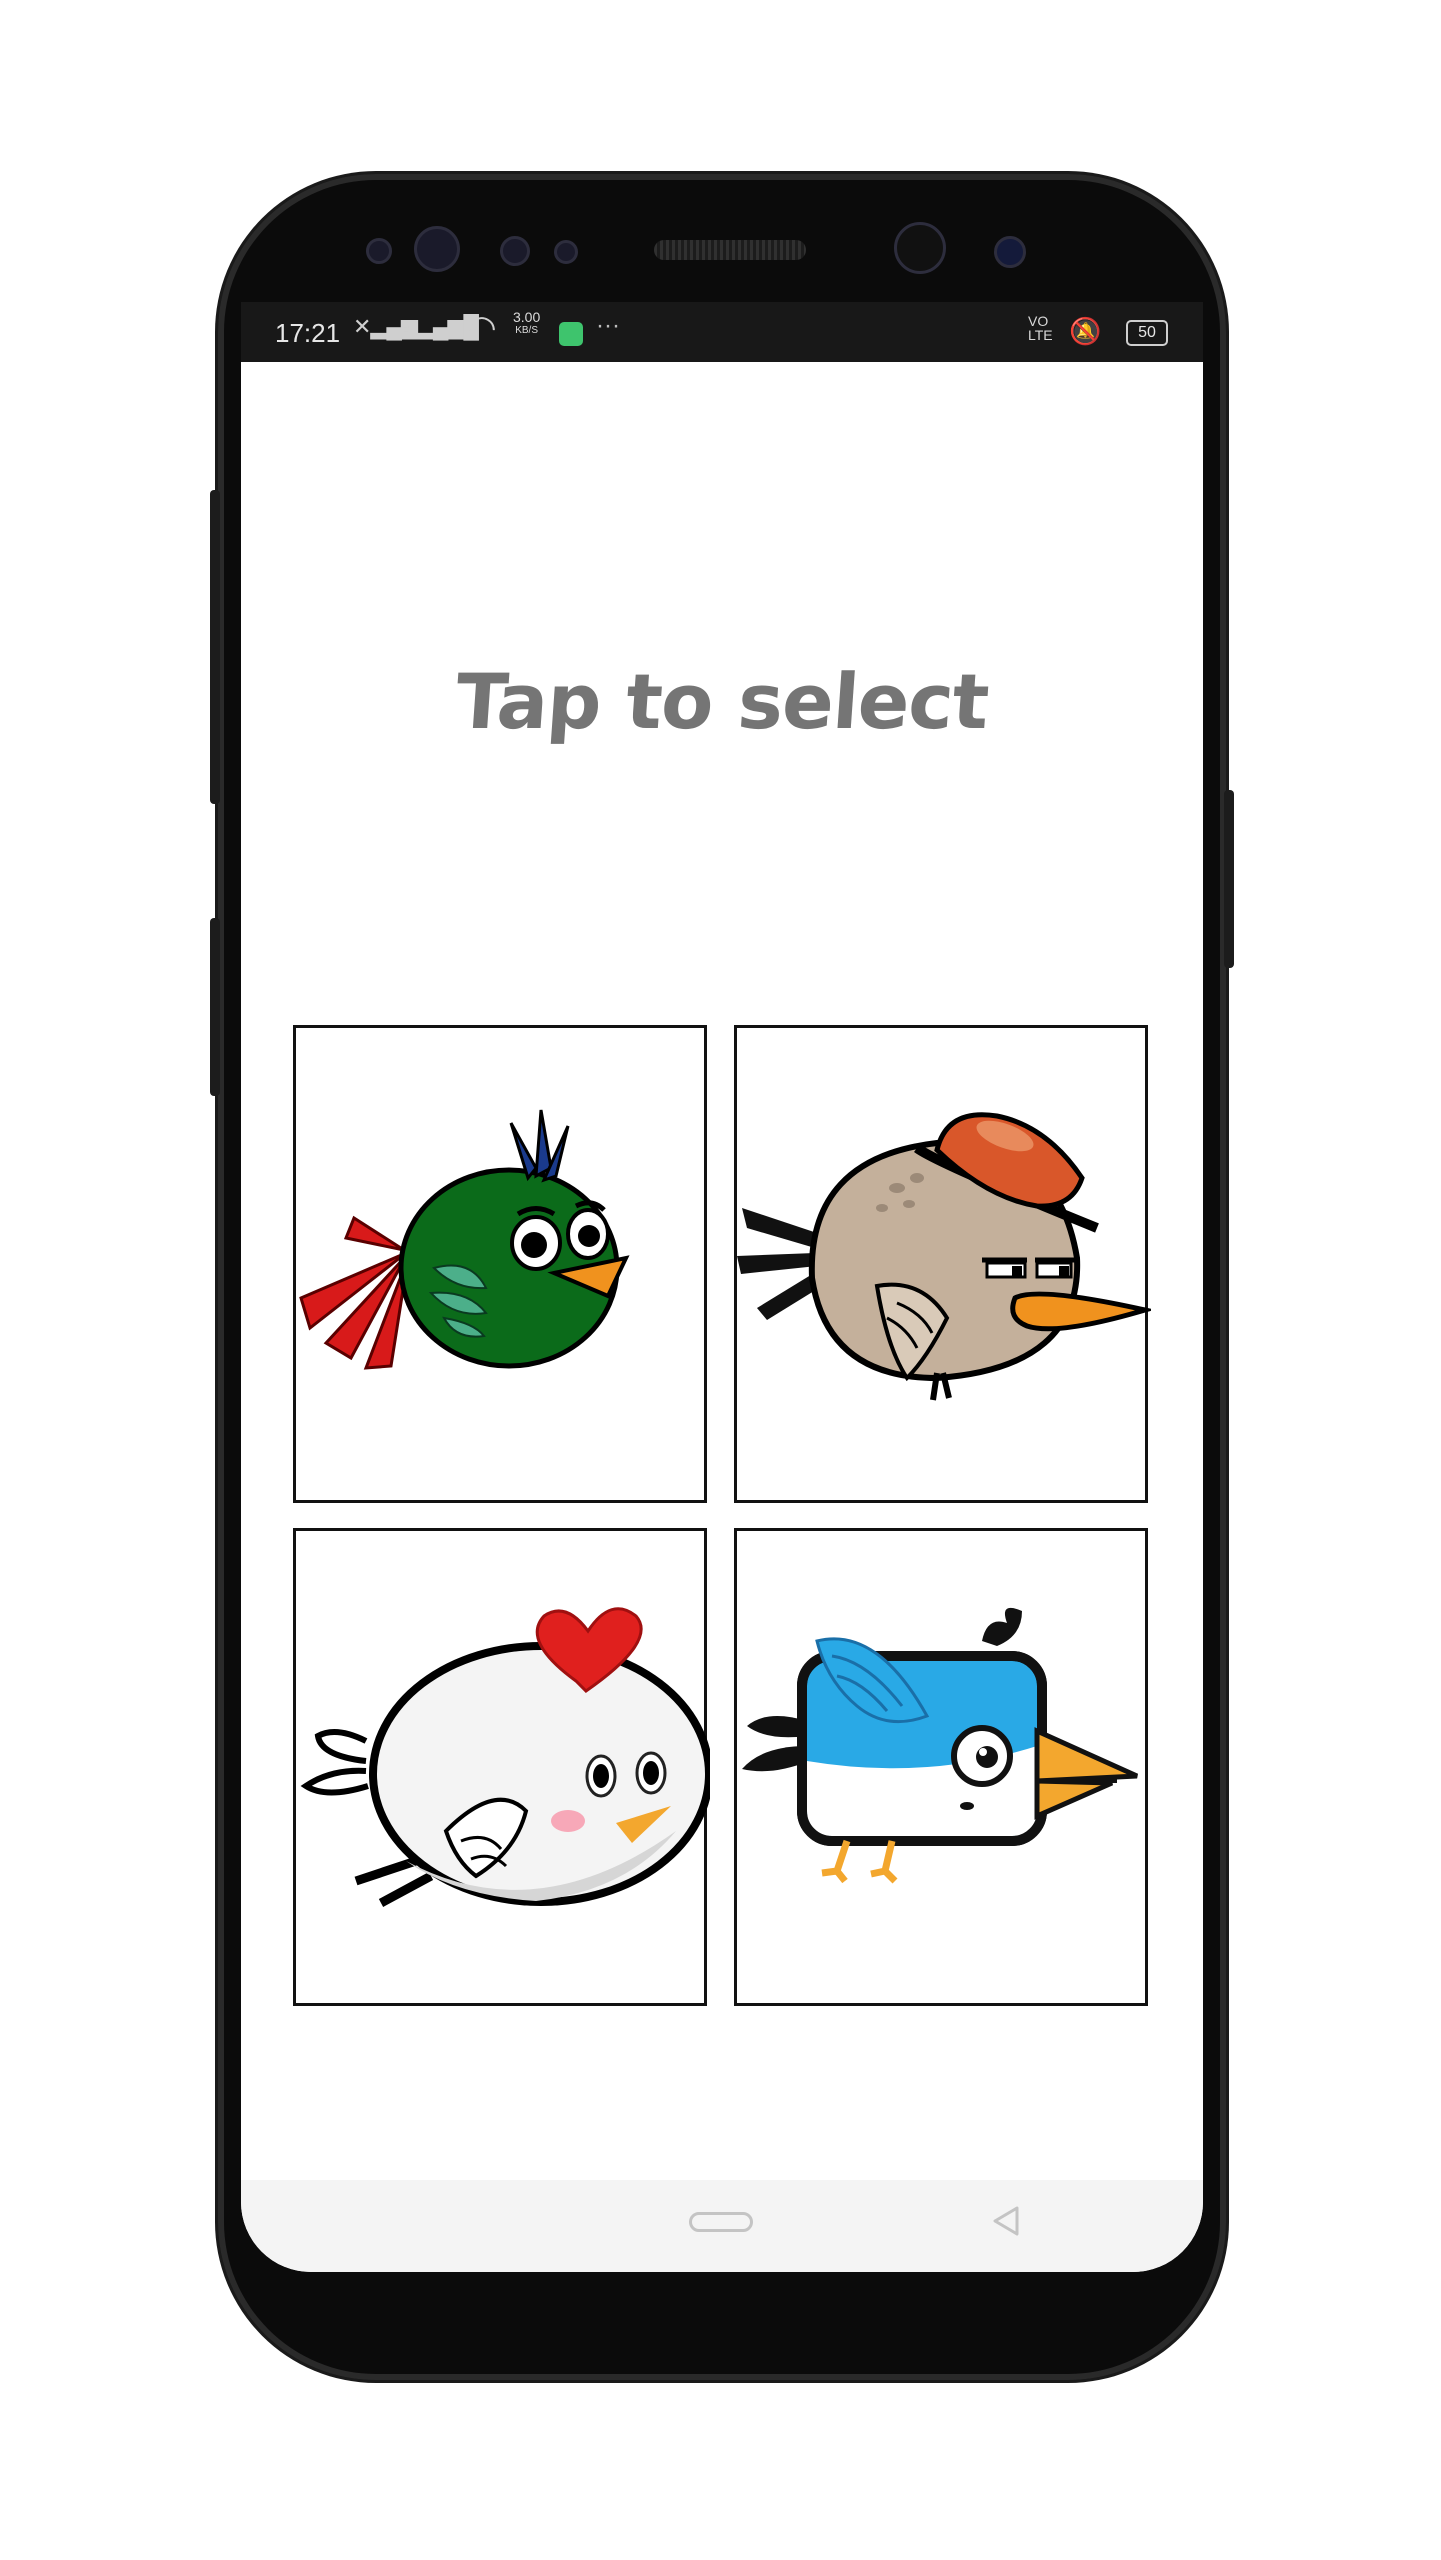  I want to click on blue-bird-icon, so click(940, 1745).